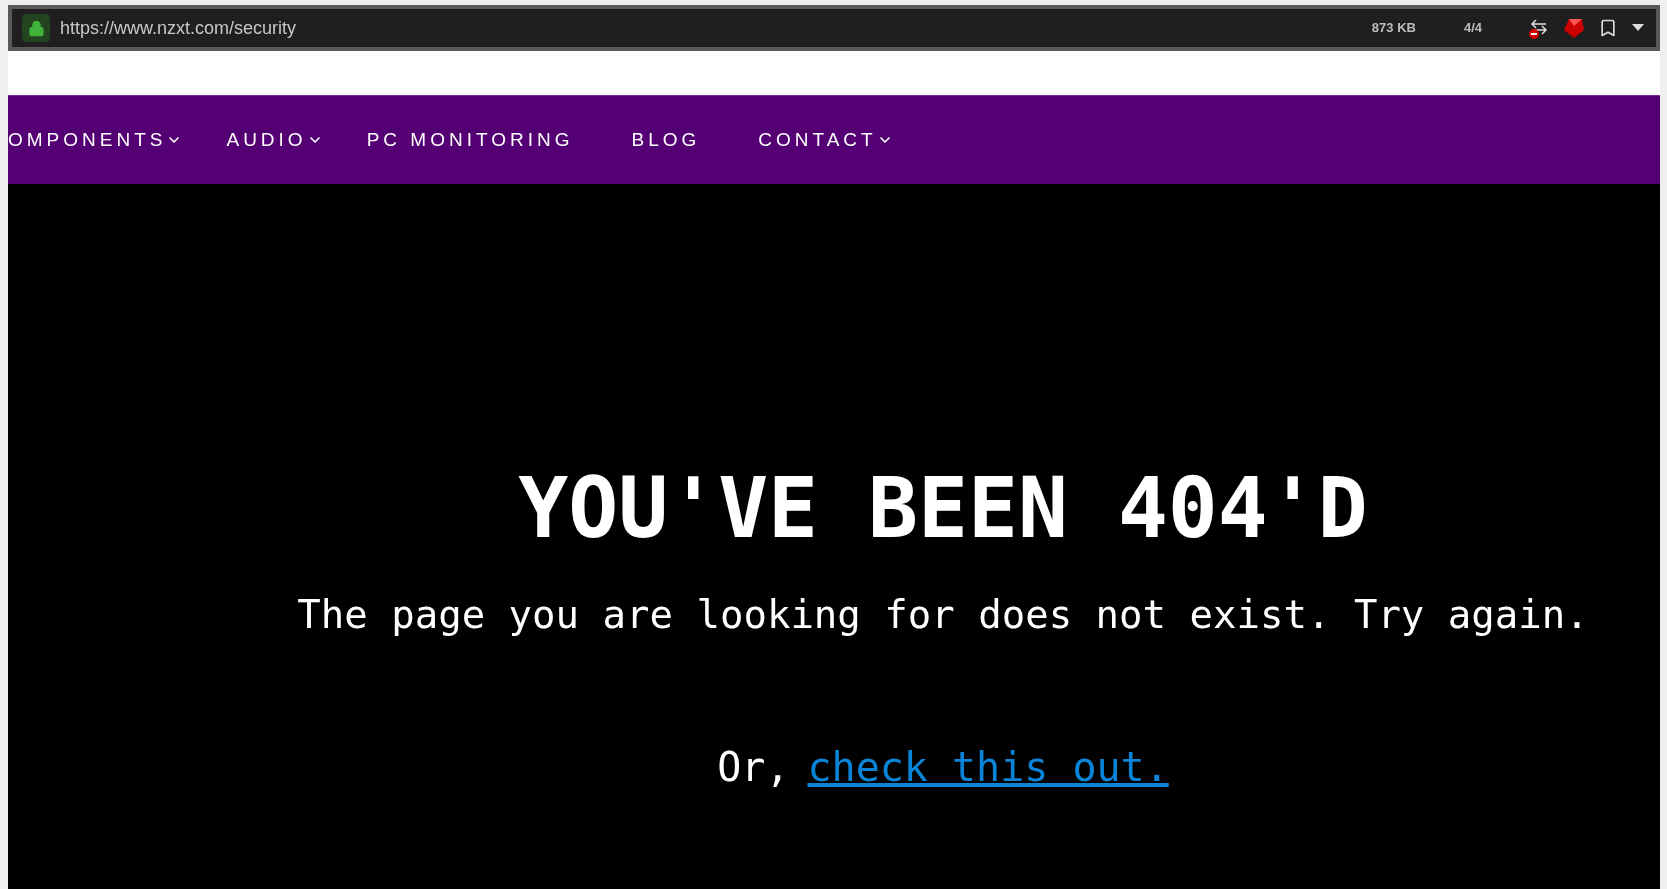  What do you see at coordinates (1608, 28) in the screenshot?
I see `bookmark-icon` at bounding box center [1608, 28].